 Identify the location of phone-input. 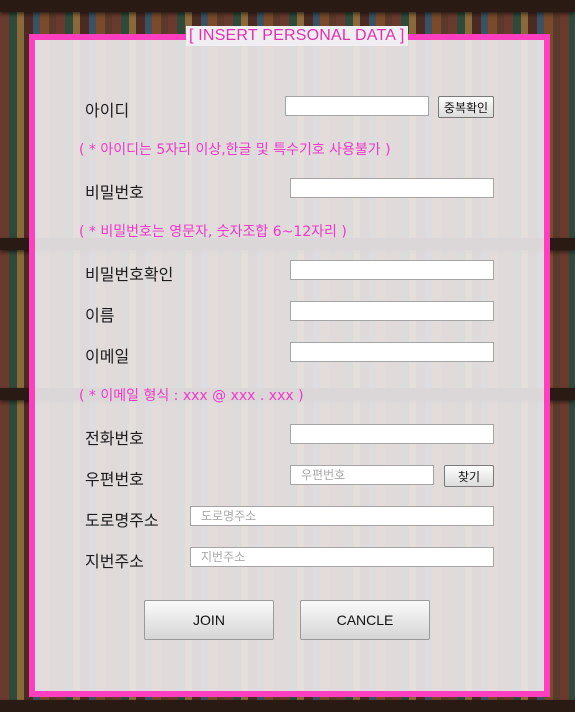
(392, 434).